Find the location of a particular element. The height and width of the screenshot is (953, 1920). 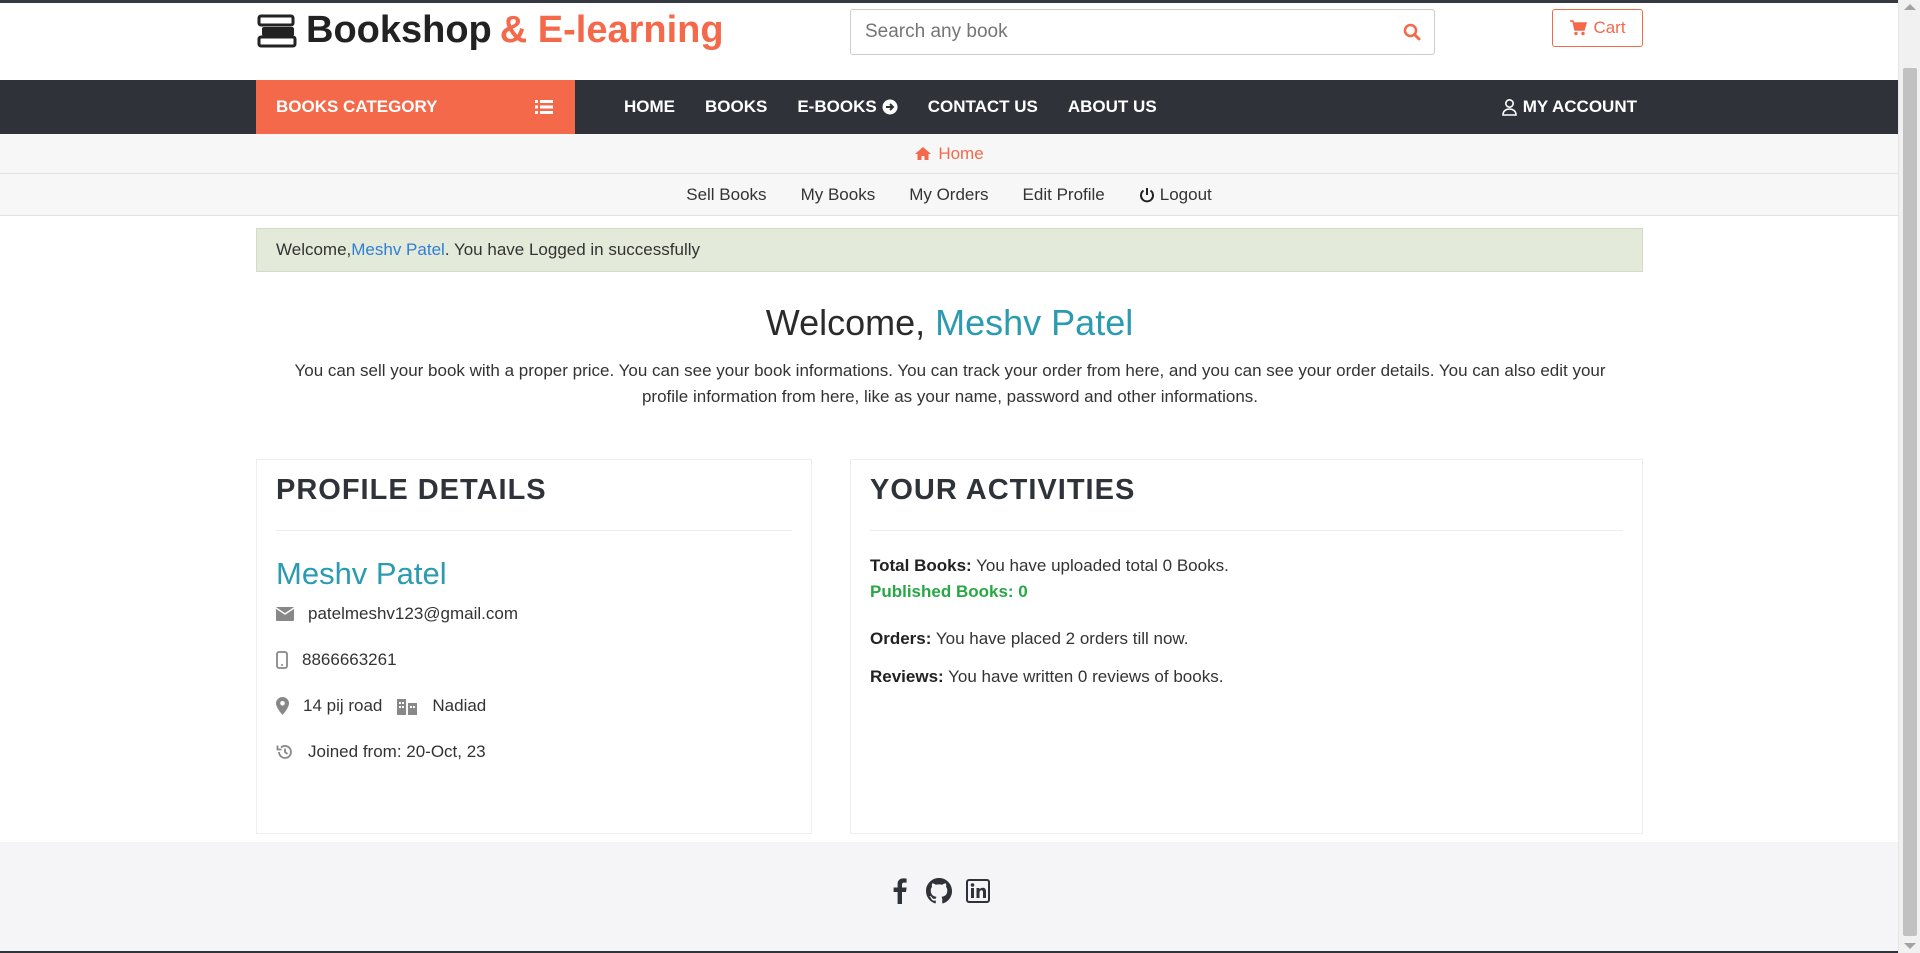

breadcrumb-home: Home is located at coordinates (961, 153).